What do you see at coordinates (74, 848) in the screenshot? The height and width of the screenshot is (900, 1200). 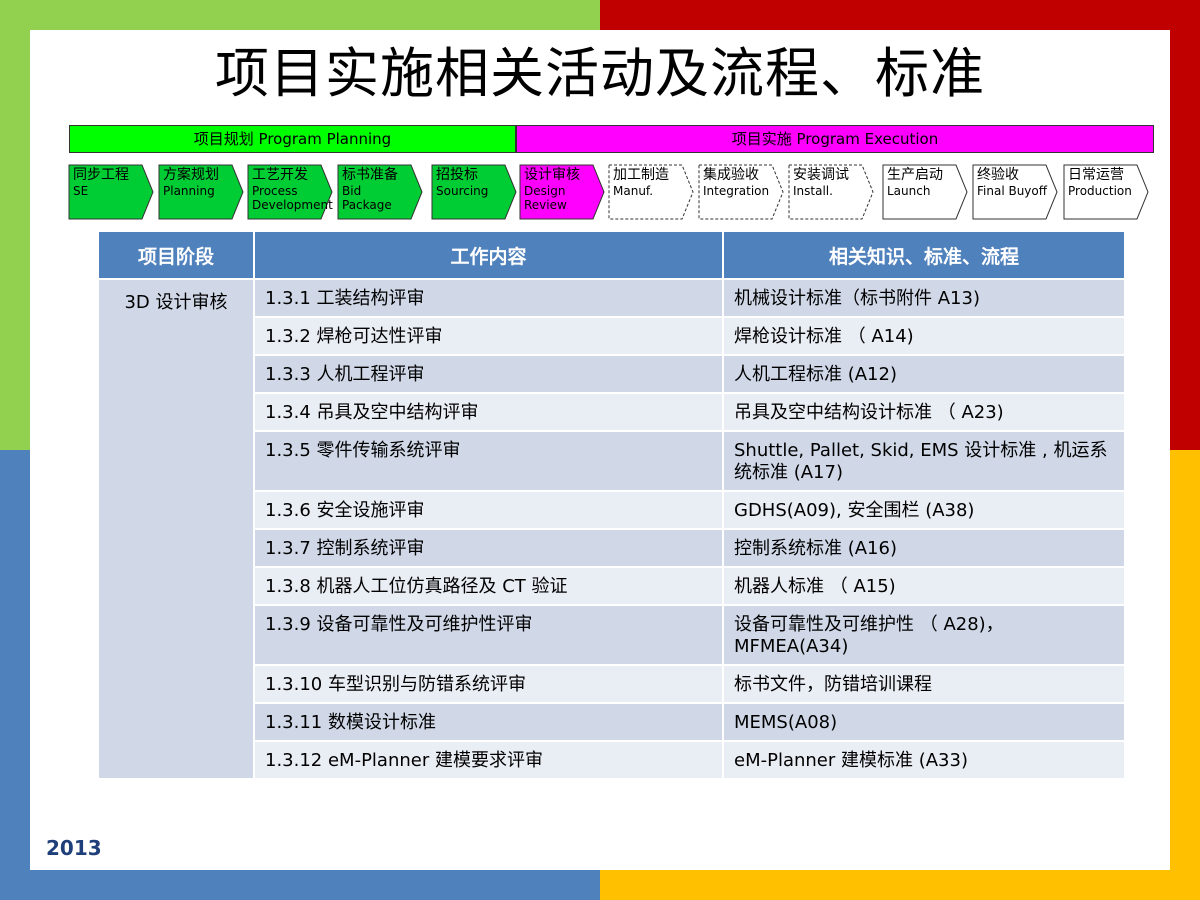 I see `footer-text: 2013` at bounding box center [74, 848].